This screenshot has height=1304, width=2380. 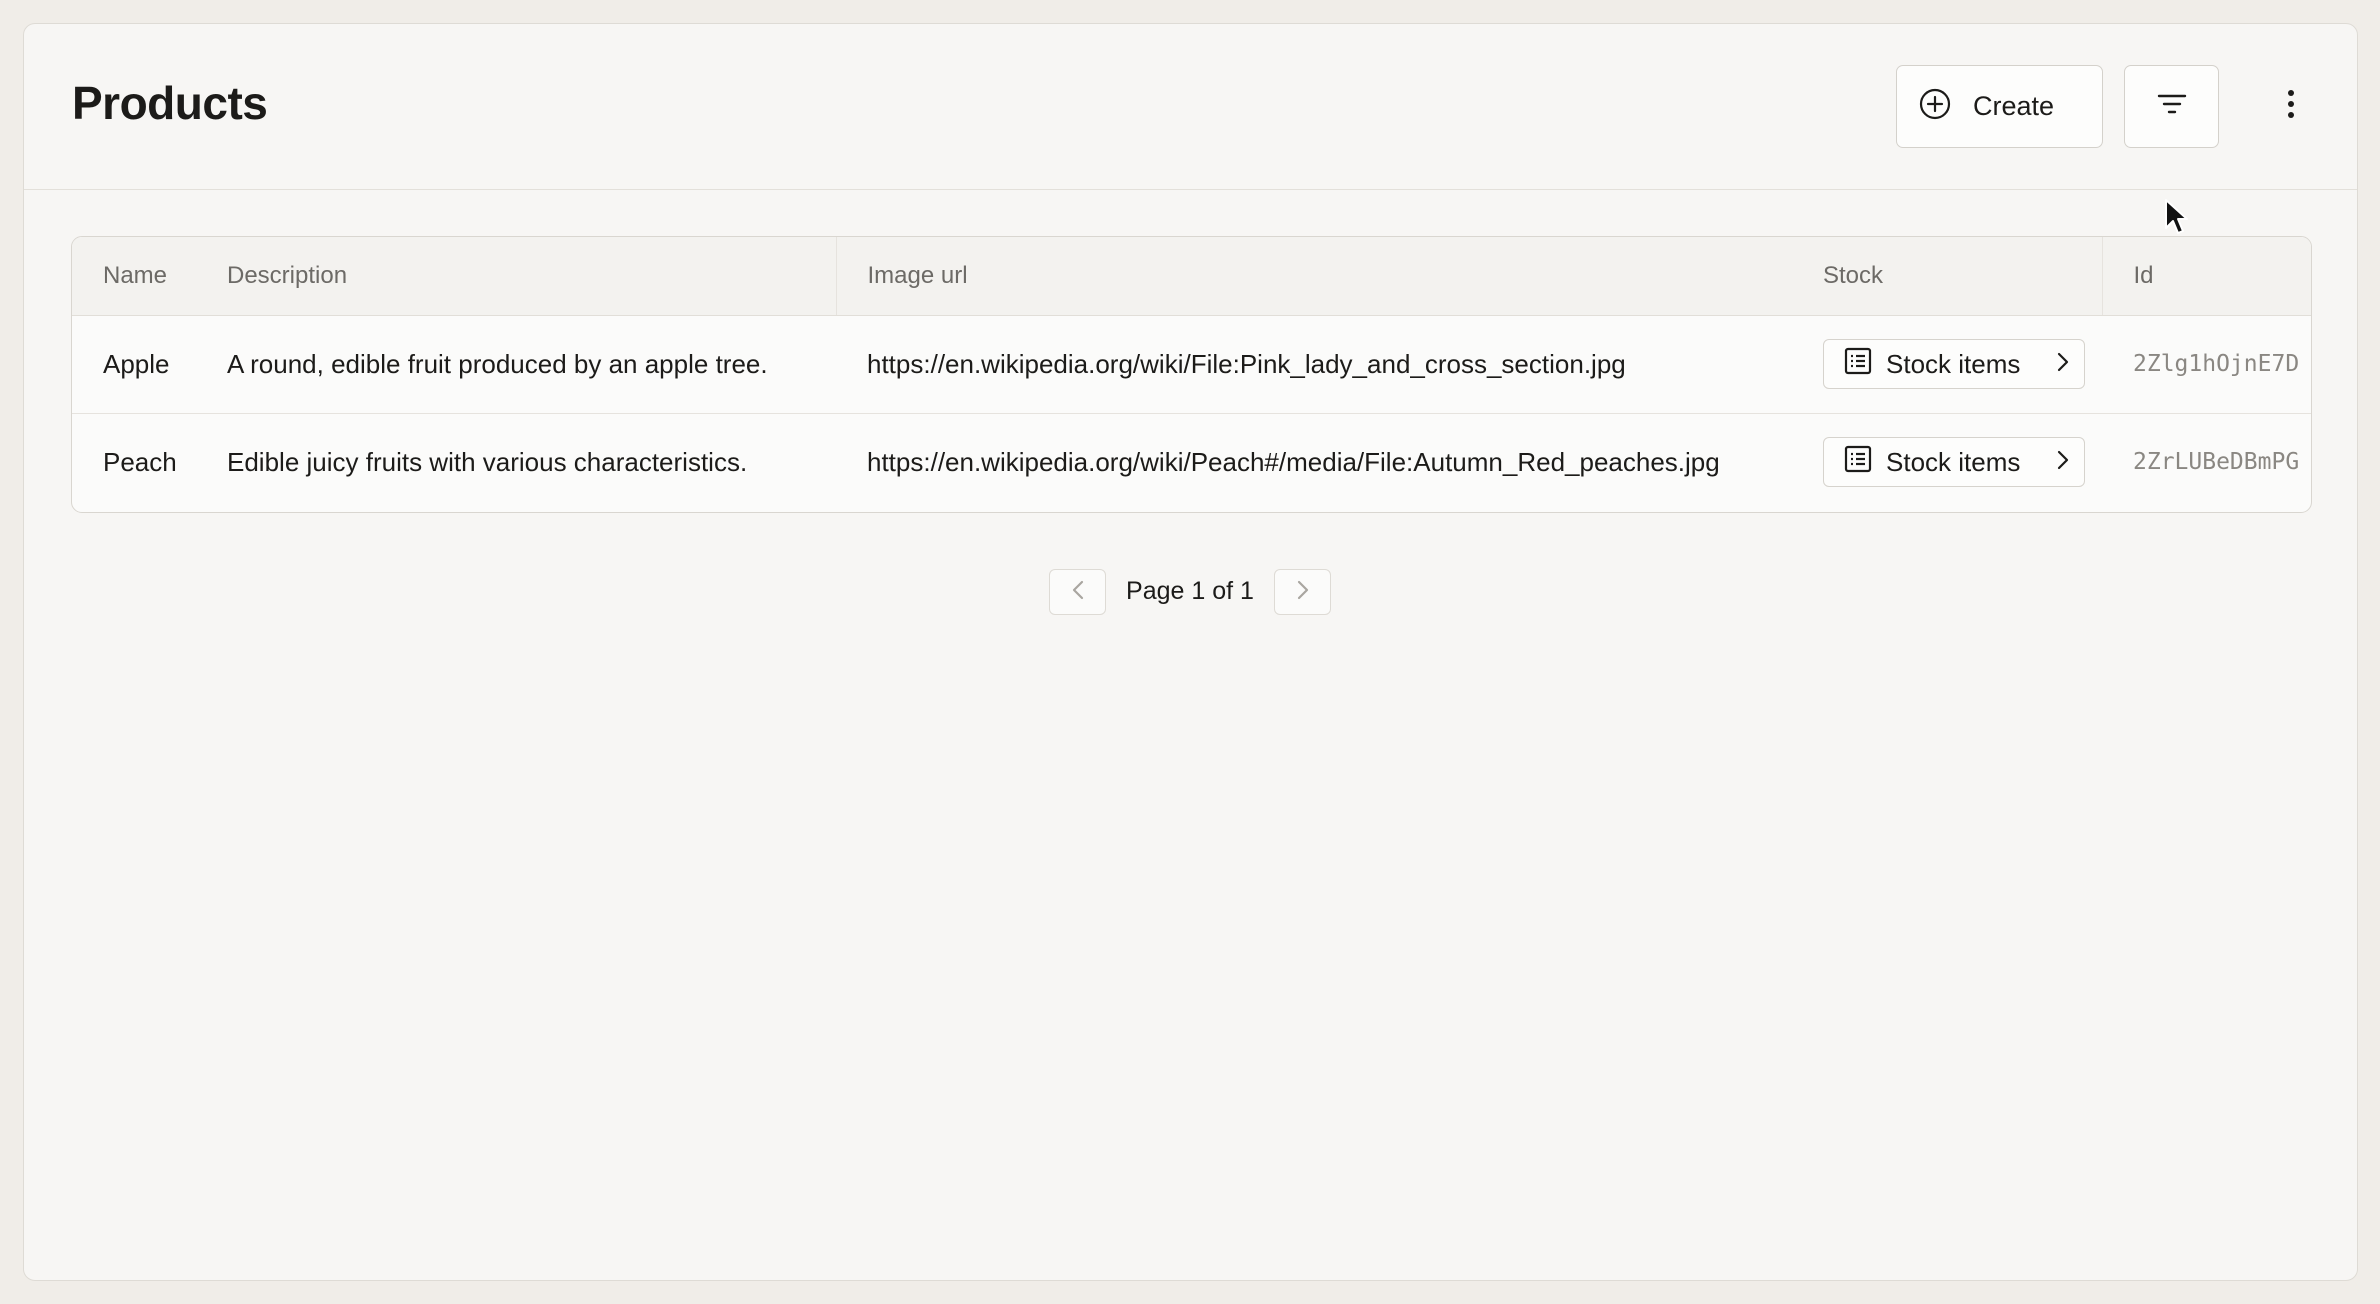 I want to click on more-vertical-icon, so click(x=2291, y=106).